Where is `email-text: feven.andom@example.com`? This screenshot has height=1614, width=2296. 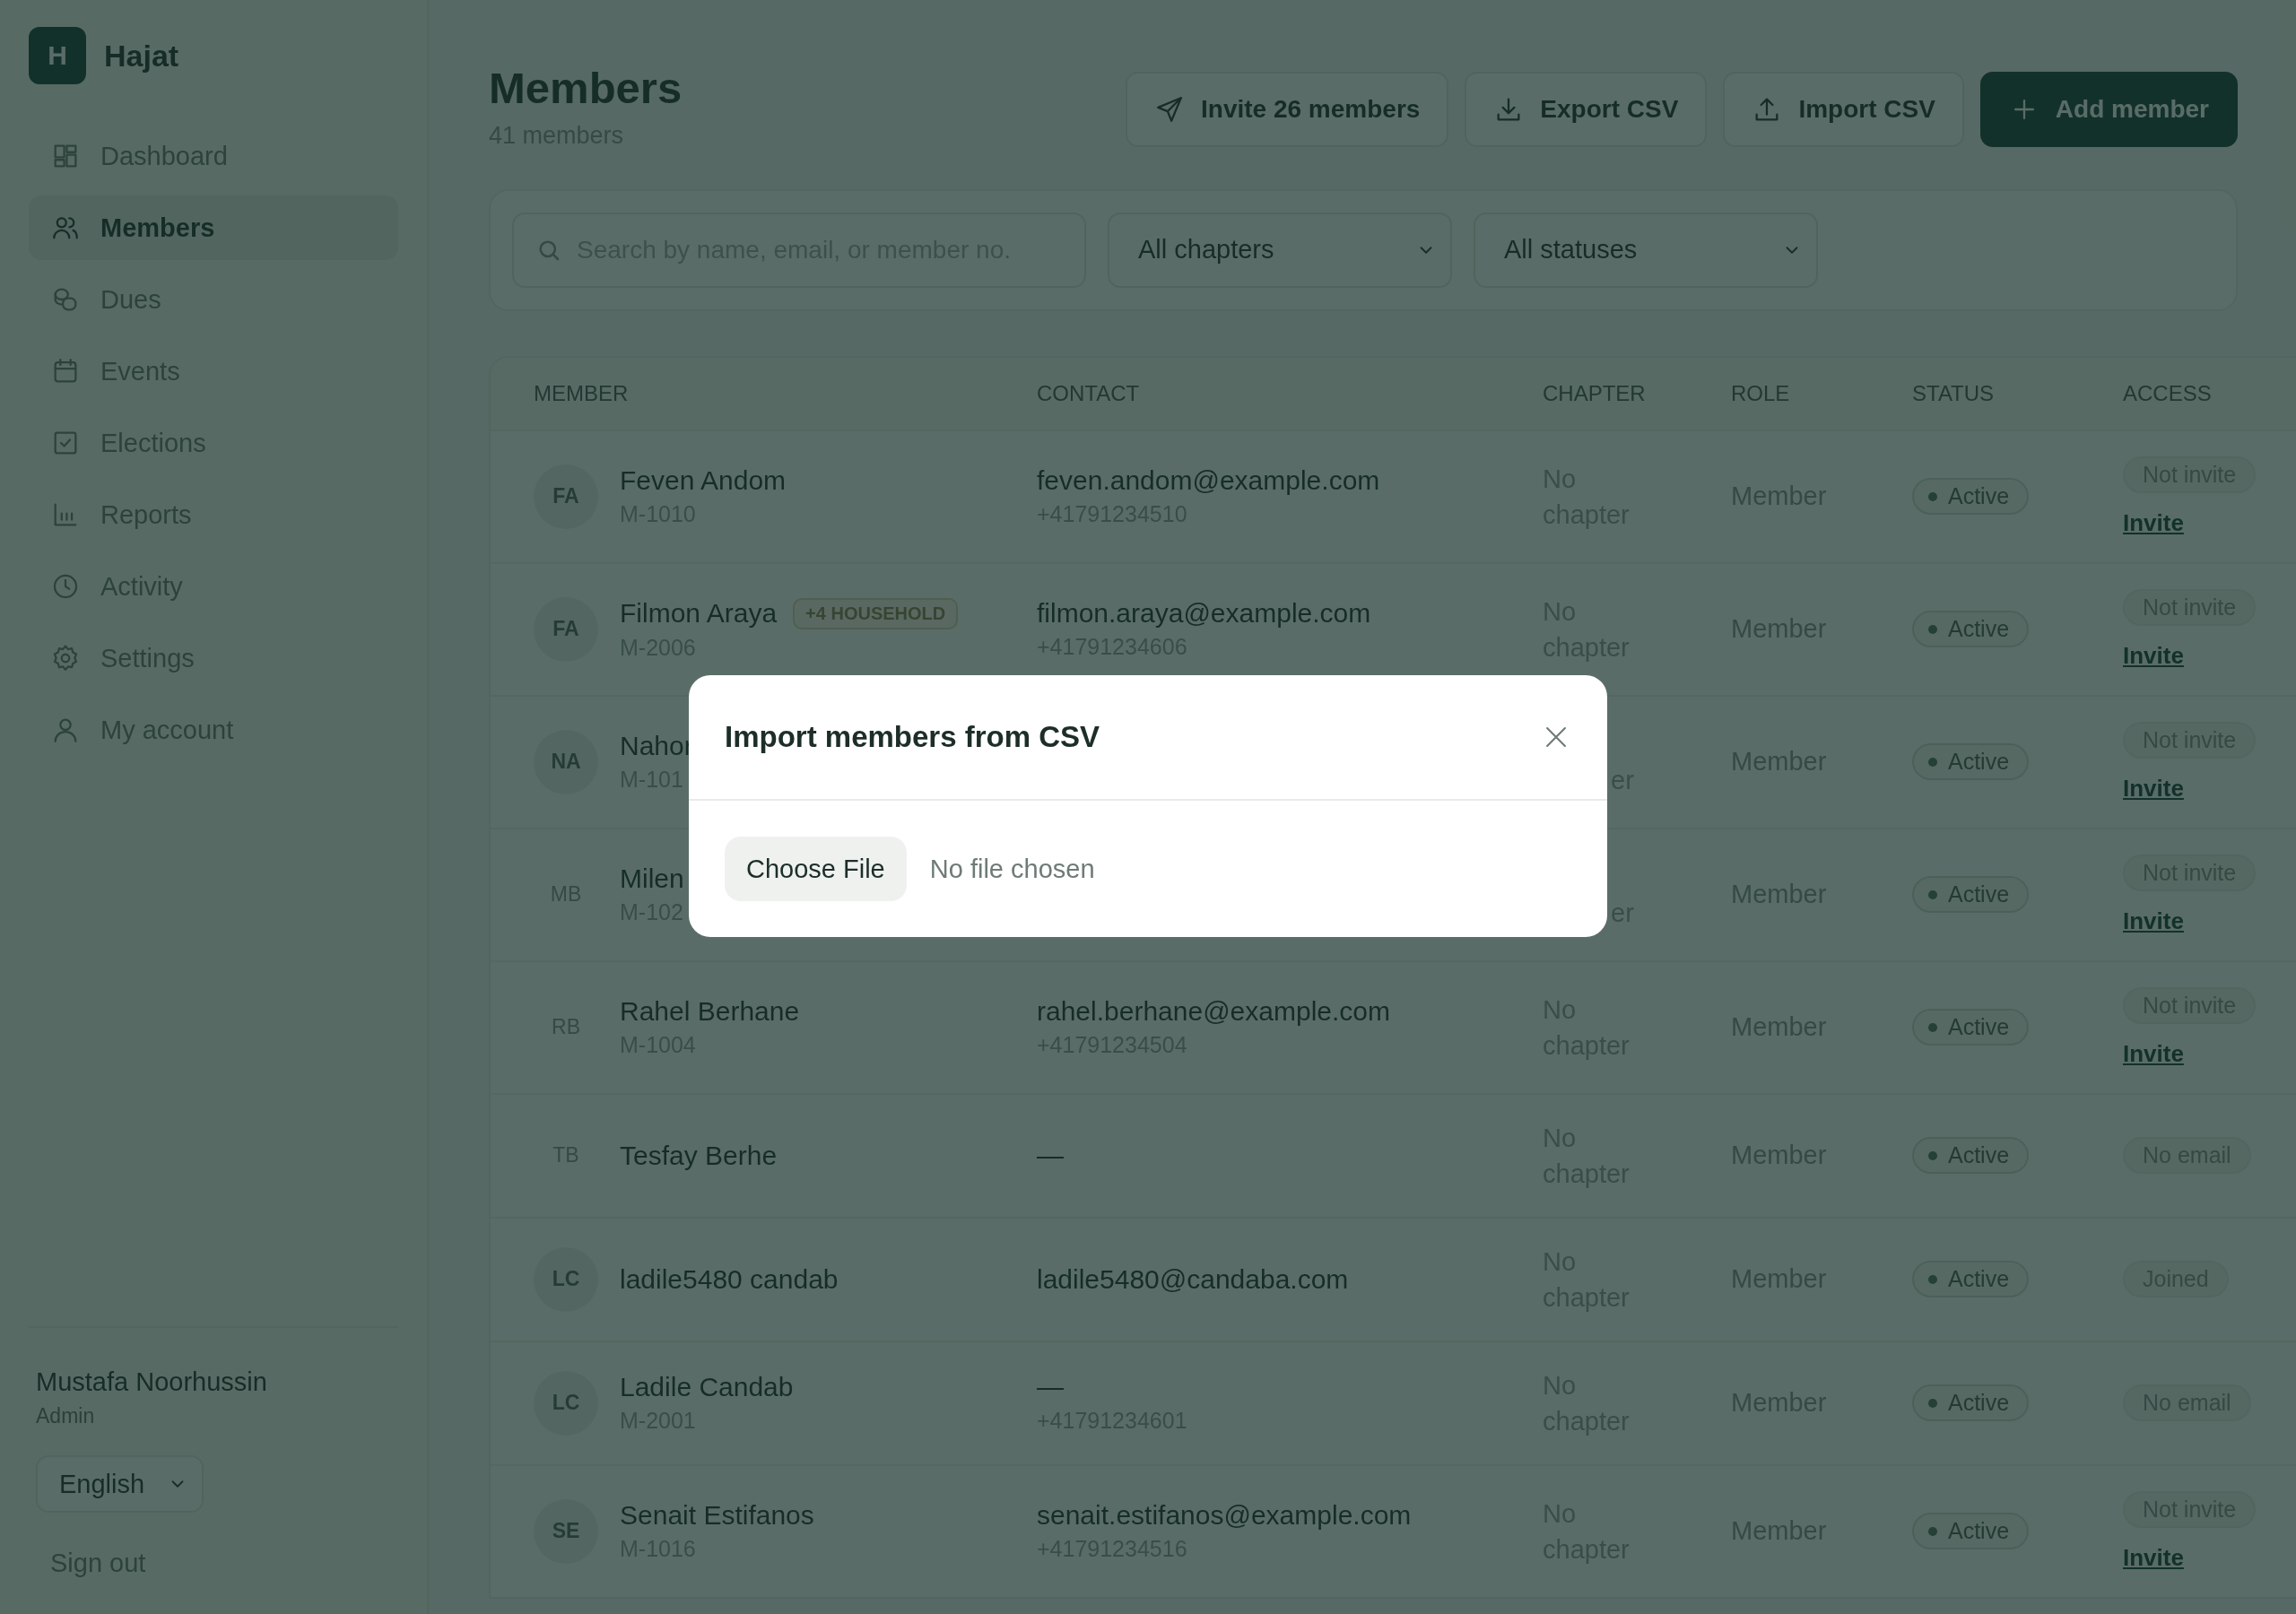 email-text: feven.andom@example.com is located at coordinates (1209, 481).